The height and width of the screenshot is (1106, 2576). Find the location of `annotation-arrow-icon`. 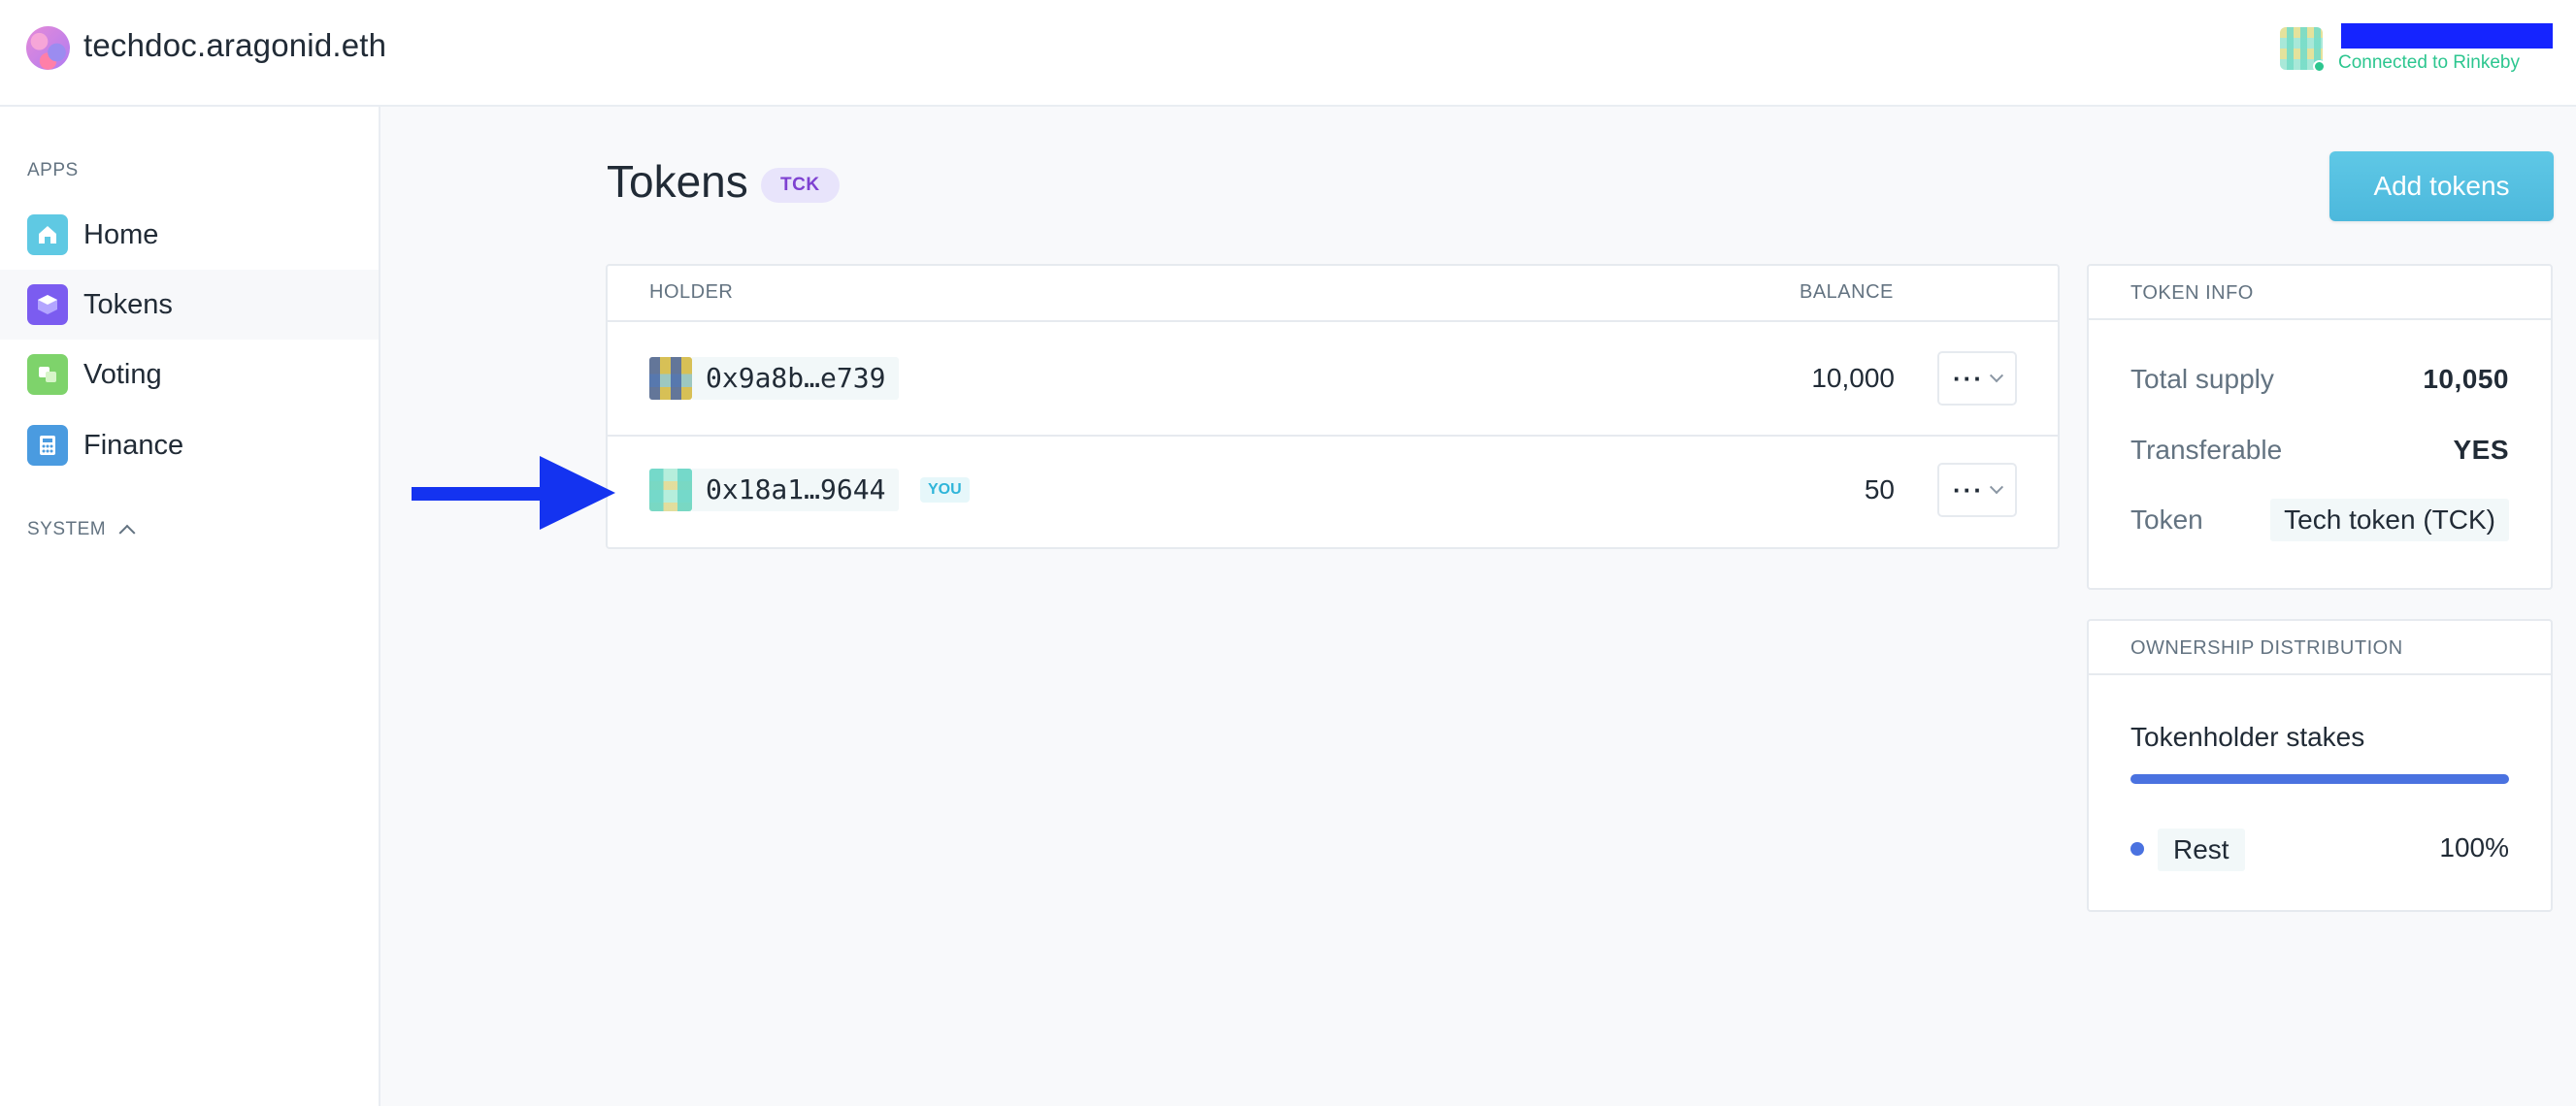

annotation-arrow-icon is located at coordinates (514, 493).